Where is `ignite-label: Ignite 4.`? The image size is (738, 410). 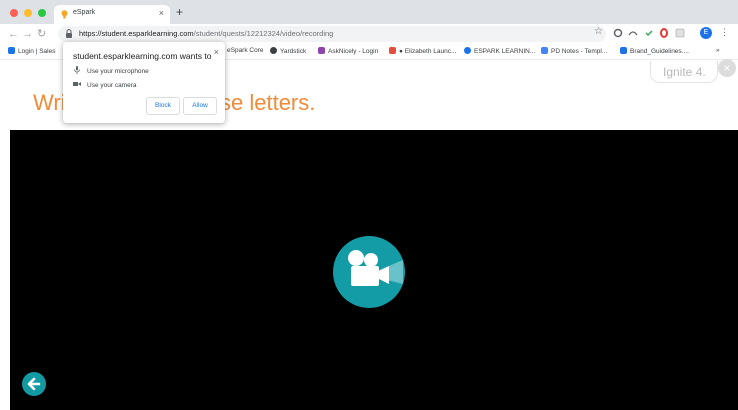
ignite-label: Ignite 4. is located at coordinates (684, 72).